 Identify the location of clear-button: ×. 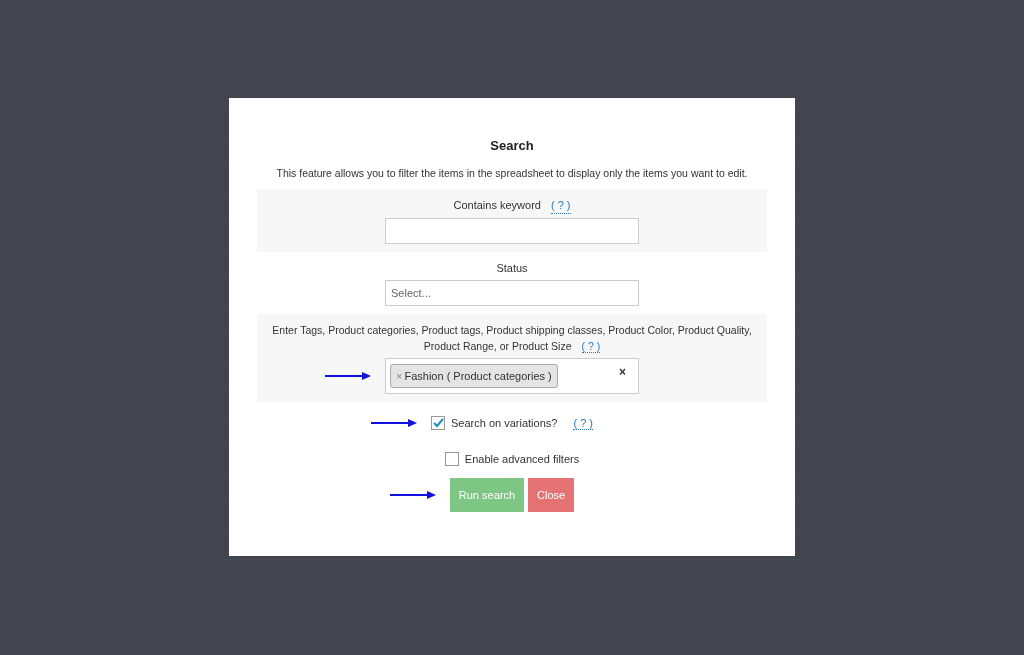
(622, 372).